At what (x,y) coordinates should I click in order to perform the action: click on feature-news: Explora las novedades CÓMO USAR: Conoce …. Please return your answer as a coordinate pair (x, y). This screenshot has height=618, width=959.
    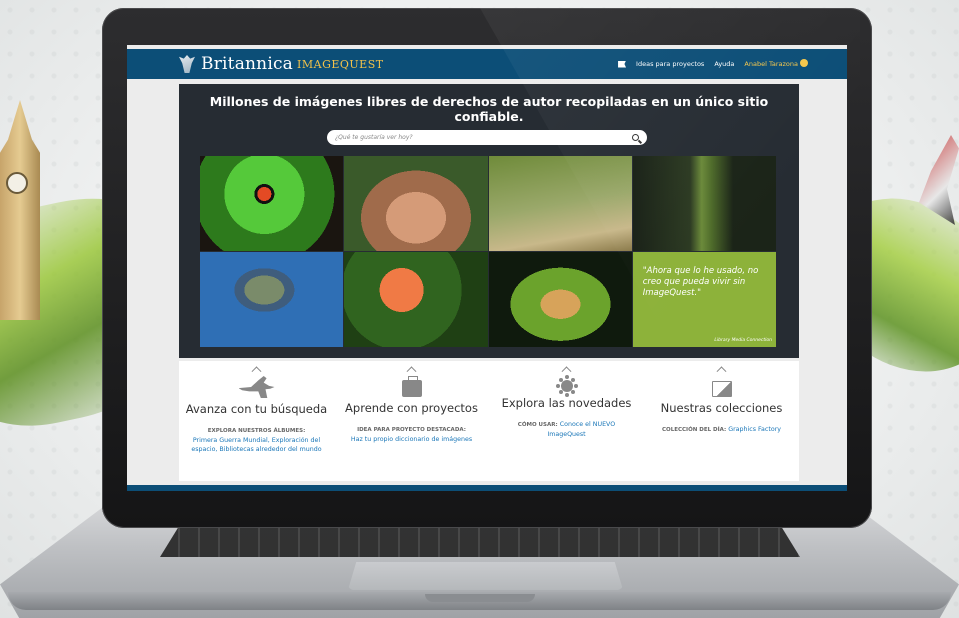
    Looking at the image, I should click on (566, 421).